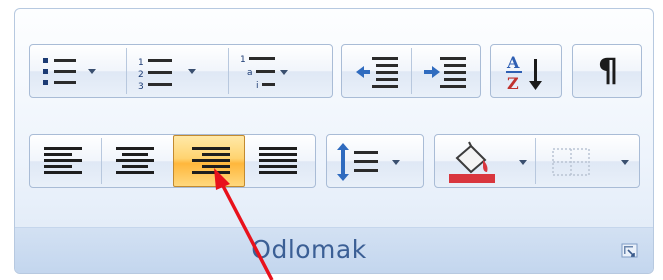 This screenshot has height=280, width=663. What do you see at coordinates (244, 224) in the screenshot?
I see `red-arrow-pointer` at bounding box center [244, 224].